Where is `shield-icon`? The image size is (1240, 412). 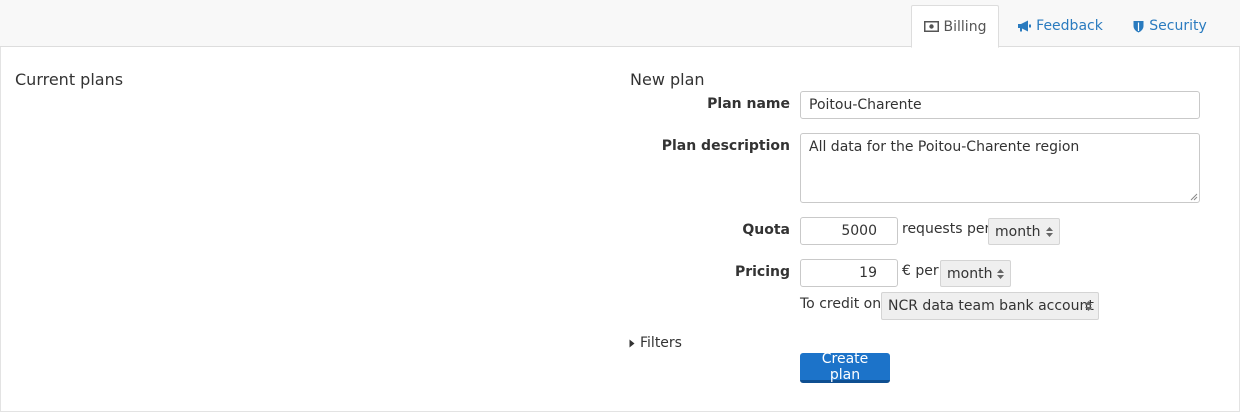 shield-icon is located at coordinates (1138, 26).